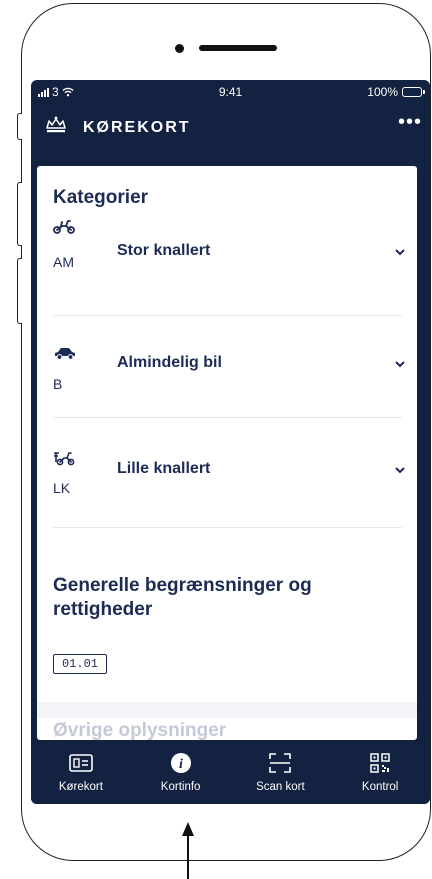 Image resolution: width=432 pixels, height=879 pixels. I want to click on bottom-nav: Kørekort i Kortinfo Scan kort Kontrol, so click(230, 772).